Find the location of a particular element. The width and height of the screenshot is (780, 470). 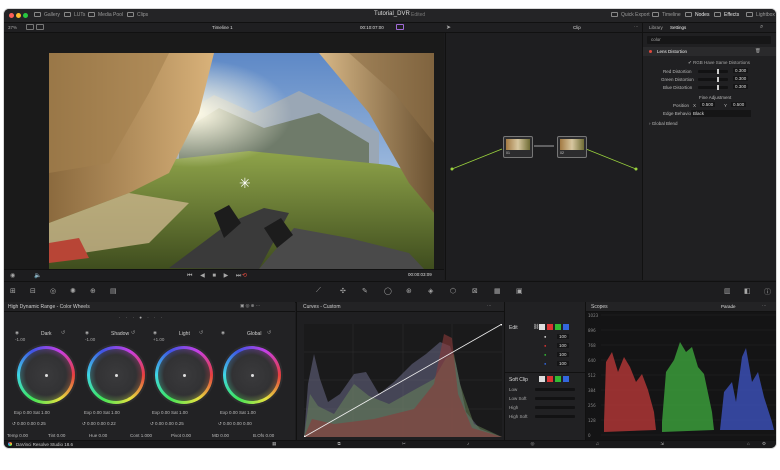

color-wheel-dark is located at coordinates (46, 375).